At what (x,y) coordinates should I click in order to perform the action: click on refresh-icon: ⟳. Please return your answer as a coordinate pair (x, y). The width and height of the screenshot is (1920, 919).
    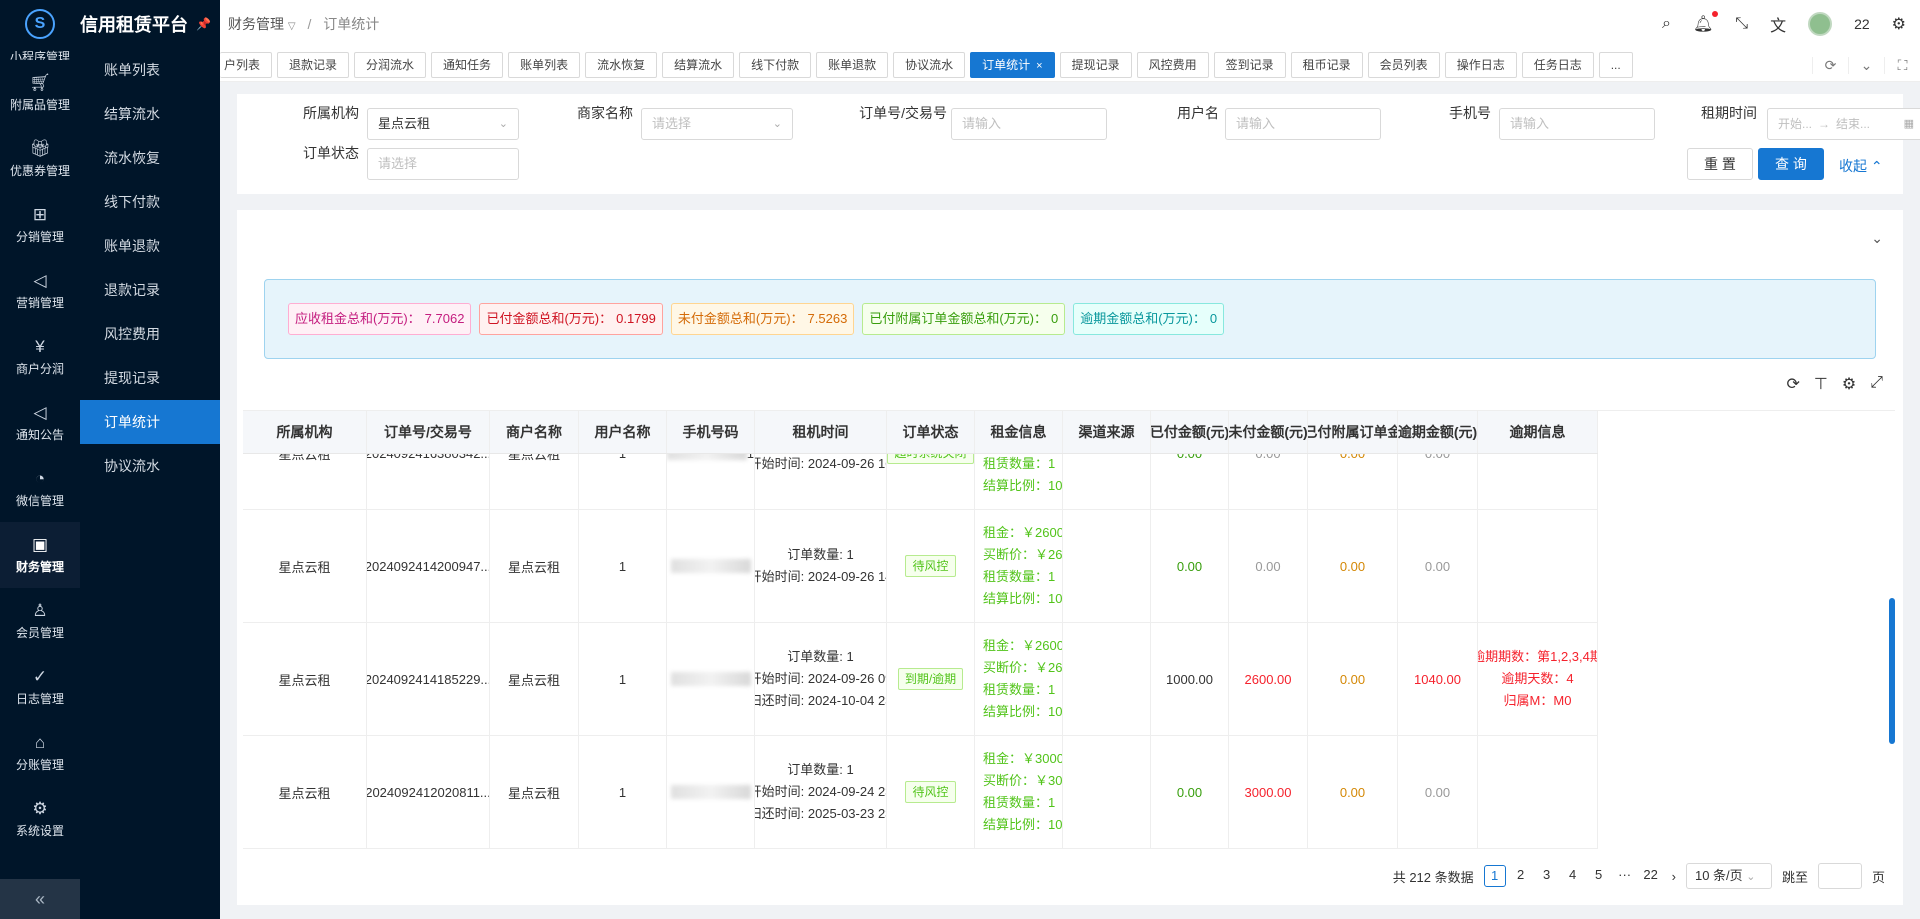
    Looking at the image, I should click on (1793, 384).